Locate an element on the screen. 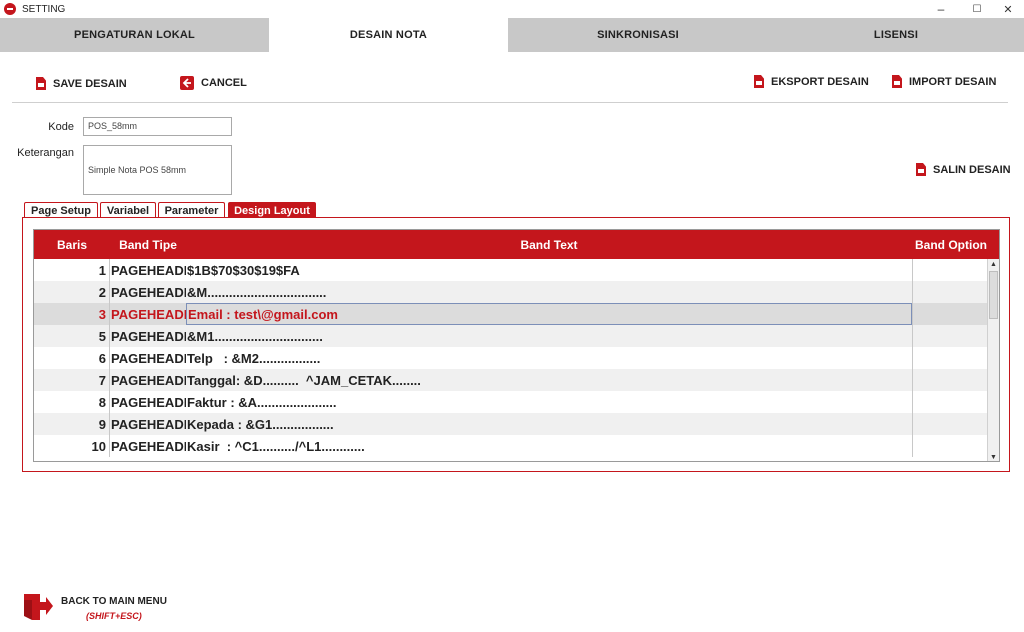 The image size is (1024, 632). col-header-band-tipe: Band Tipe is located at coordinates (148, 244).